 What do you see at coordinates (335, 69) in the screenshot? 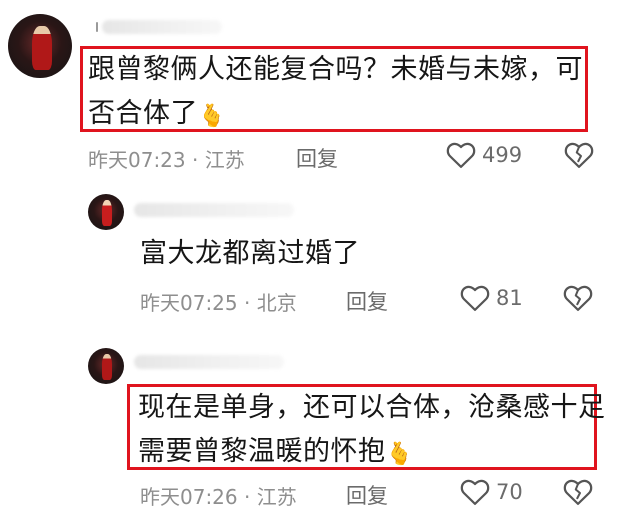
I see `comment-text-line: 跟曾黎俩人还能复合吗？未婚与未嫁，可` at bounding box center [335, 69].